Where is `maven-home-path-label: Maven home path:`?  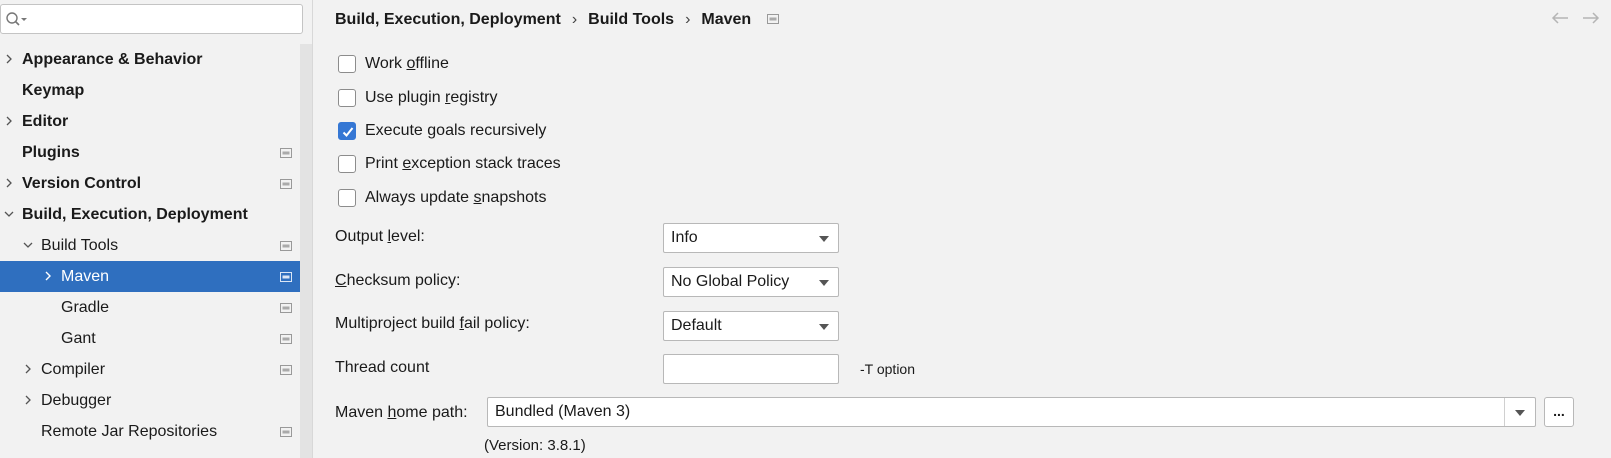 maven-home-path-label: Maven home path: is located at coordinates (401, 412).